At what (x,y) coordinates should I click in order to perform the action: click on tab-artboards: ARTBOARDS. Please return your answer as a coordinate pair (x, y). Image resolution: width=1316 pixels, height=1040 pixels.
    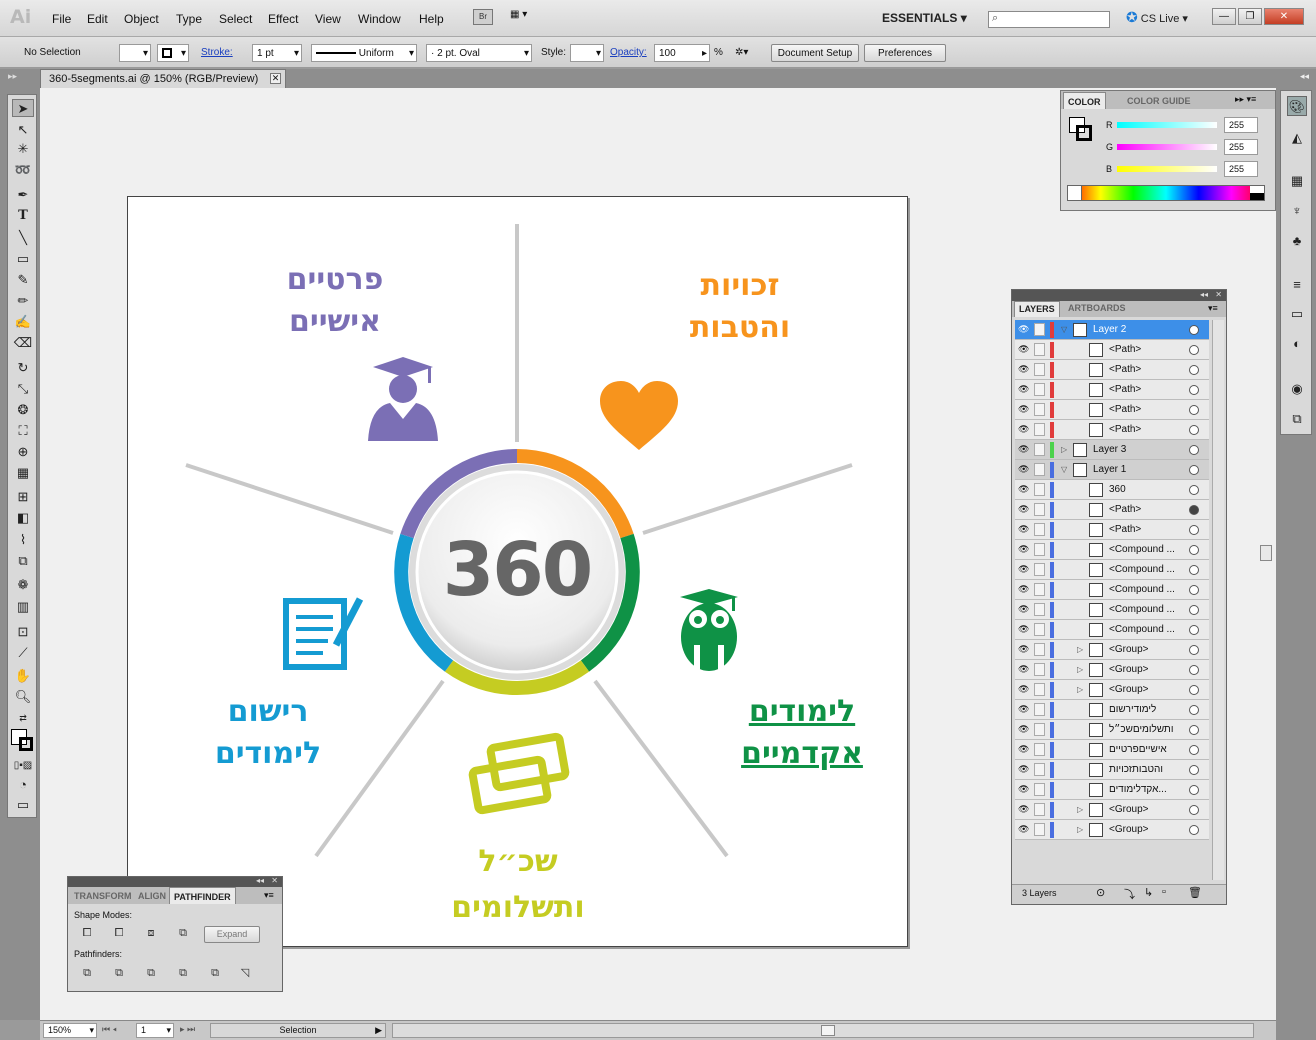
    Looking at the image, I should click on (1097, 309).